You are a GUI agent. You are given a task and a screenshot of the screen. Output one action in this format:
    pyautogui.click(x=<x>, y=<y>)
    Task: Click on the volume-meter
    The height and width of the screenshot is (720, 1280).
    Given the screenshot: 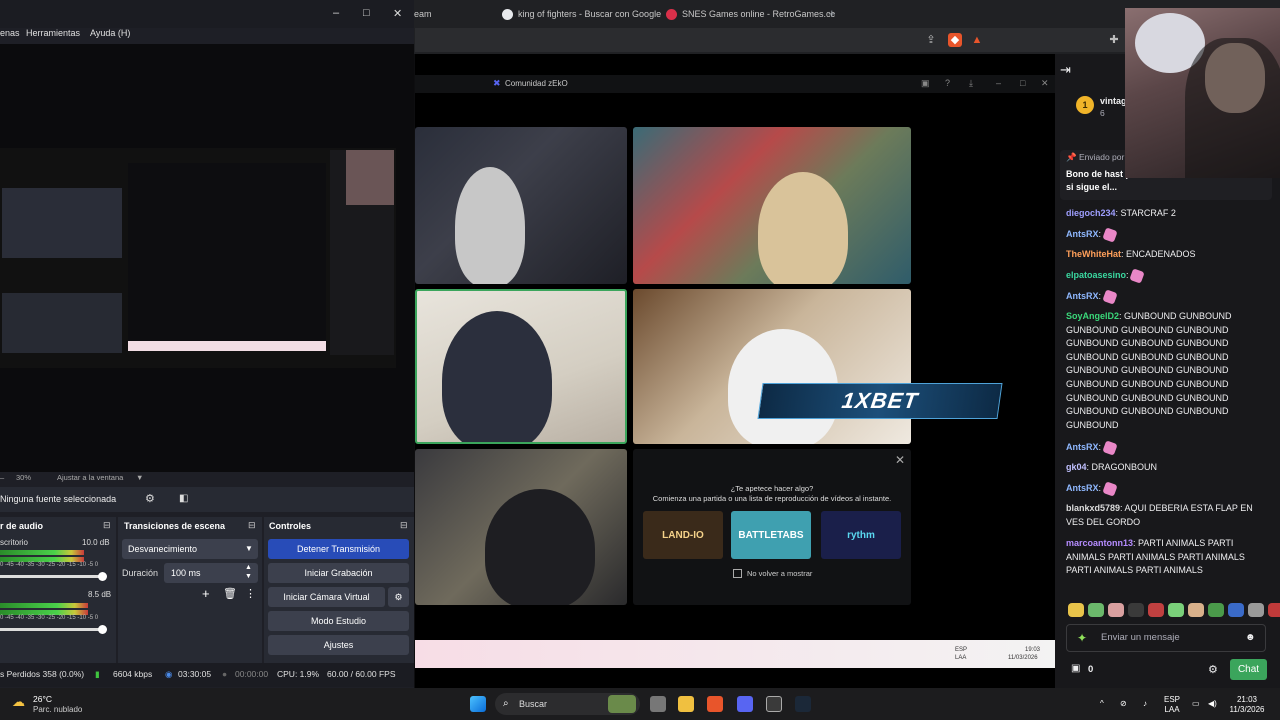 What is the action you would take?
    pyautogui.click(x=44, y=605)
    